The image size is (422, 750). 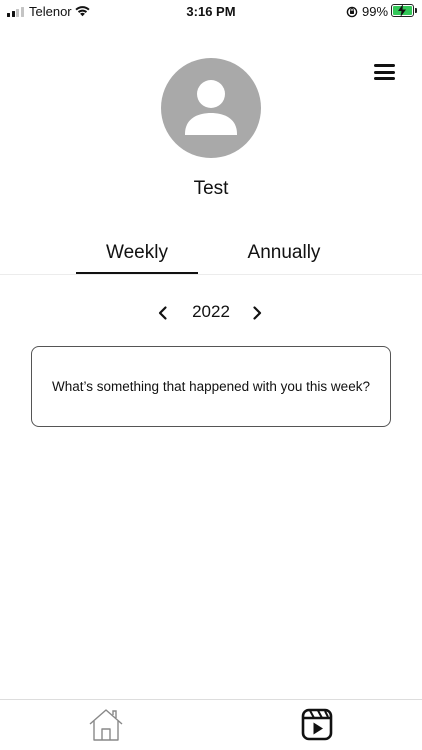 I want to click on nav-home-button, so click(x=106, y=725).